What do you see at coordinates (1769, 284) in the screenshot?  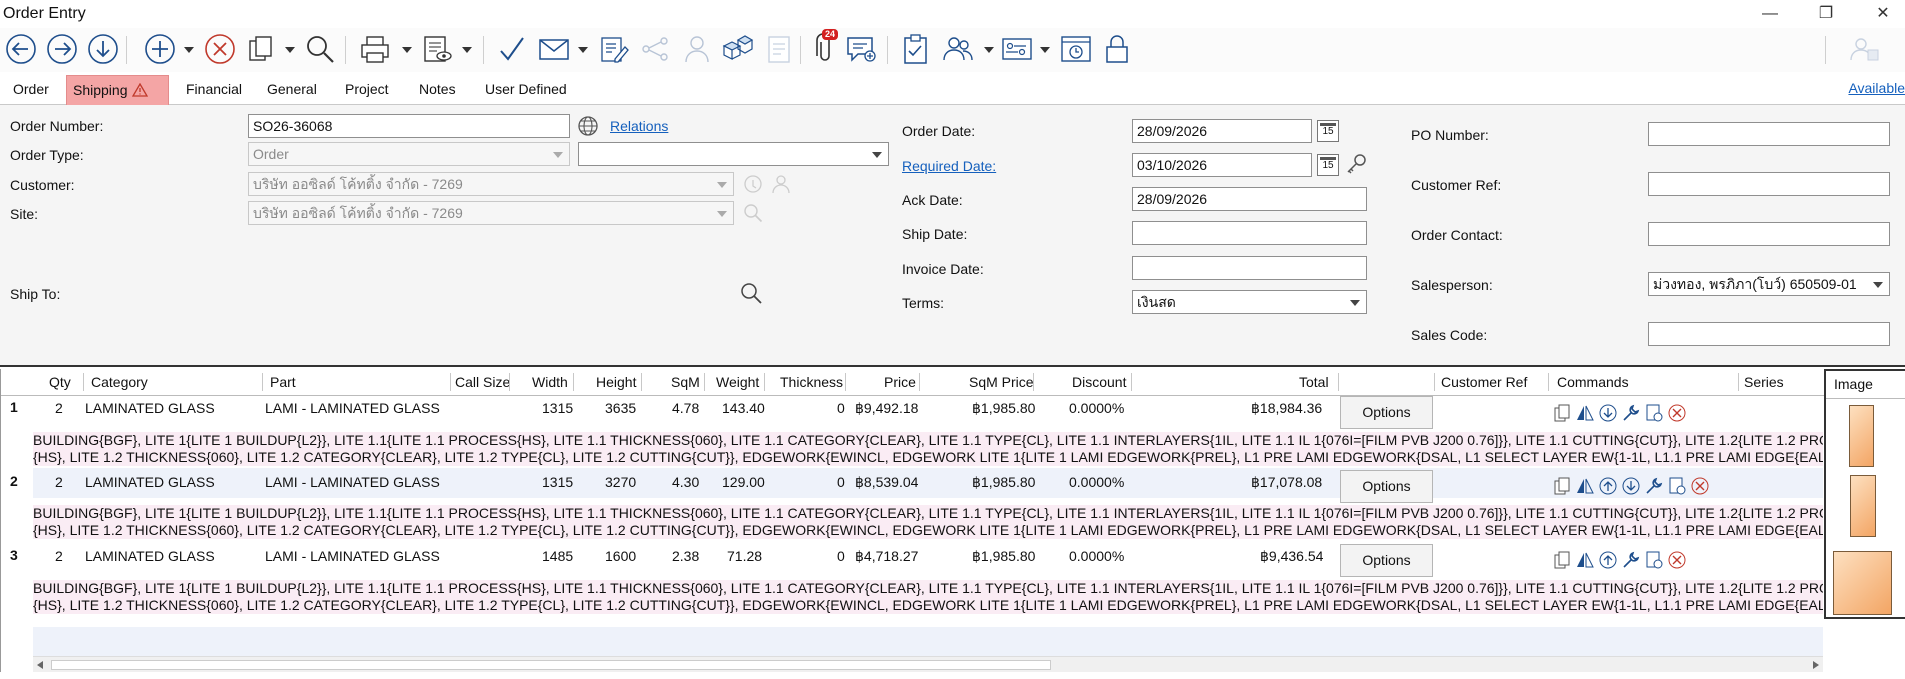 I see `salesperson-select: ม่วงทอง, พรภิภา(โบว์) 650509-01` at bounding box center [1769, 284].